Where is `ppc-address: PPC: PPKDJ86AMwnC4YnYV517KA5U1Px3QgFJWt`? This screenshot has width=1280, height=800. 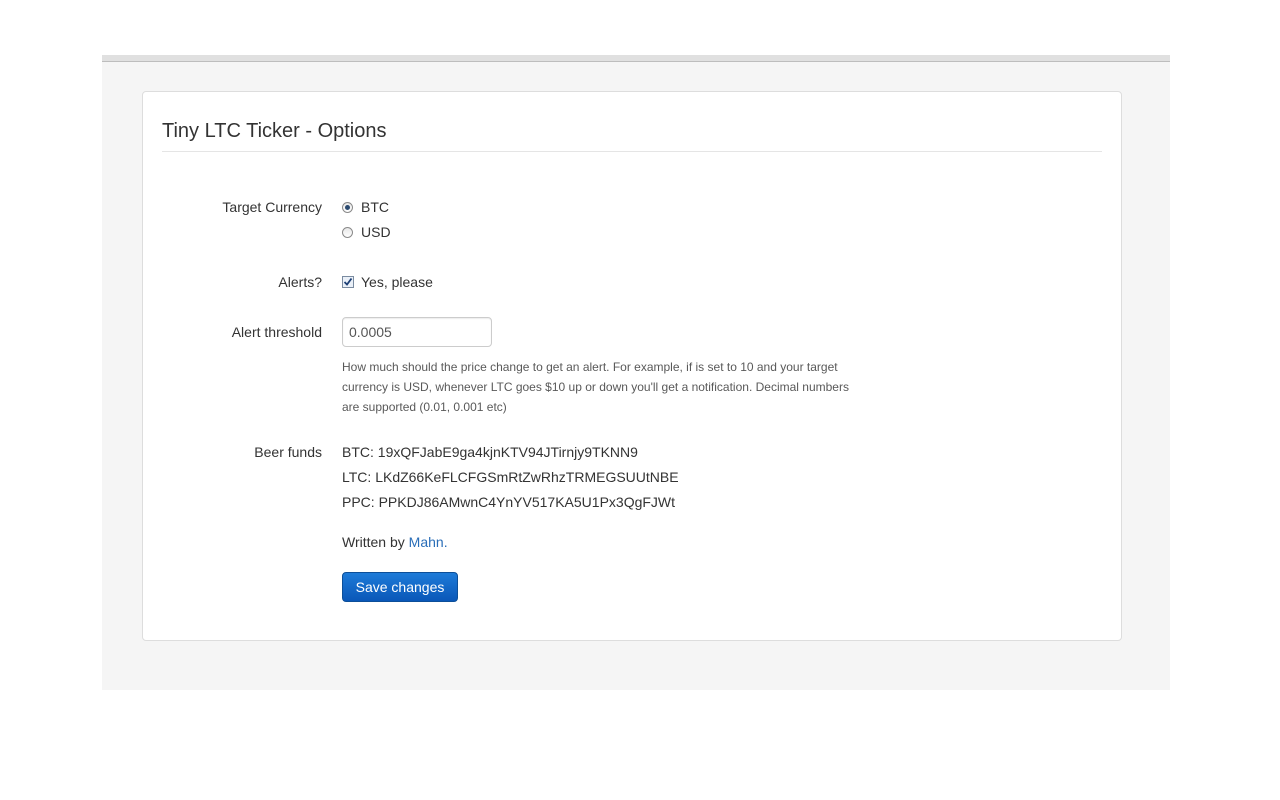 ppc-address: PPC: PPKDJ86AMwnC4YnYV517KA5U1Px3QgFJWt is located at coordinates (509, 502).